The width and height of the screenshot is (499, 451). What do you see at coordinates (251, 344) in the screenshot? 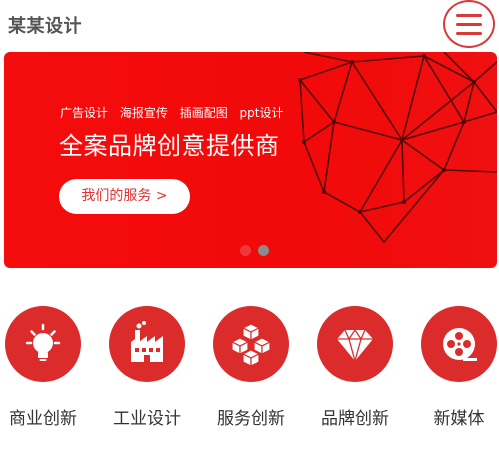
I see `cubes-icon` at bounding box center [251, 344].